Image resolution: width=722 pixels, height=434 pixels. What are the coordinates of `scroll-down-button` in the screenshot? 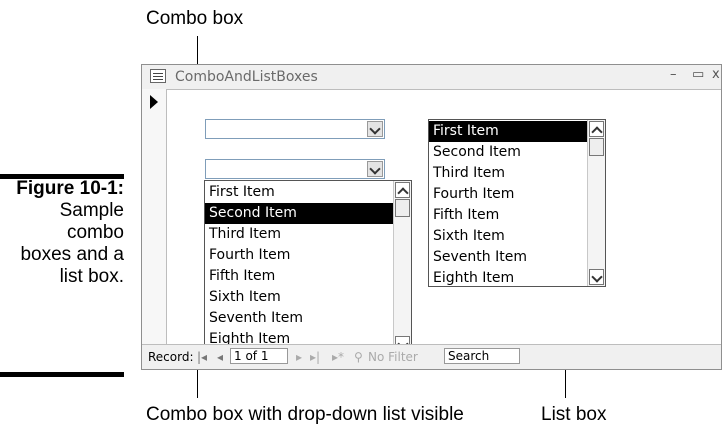 It's located at (596, 277).